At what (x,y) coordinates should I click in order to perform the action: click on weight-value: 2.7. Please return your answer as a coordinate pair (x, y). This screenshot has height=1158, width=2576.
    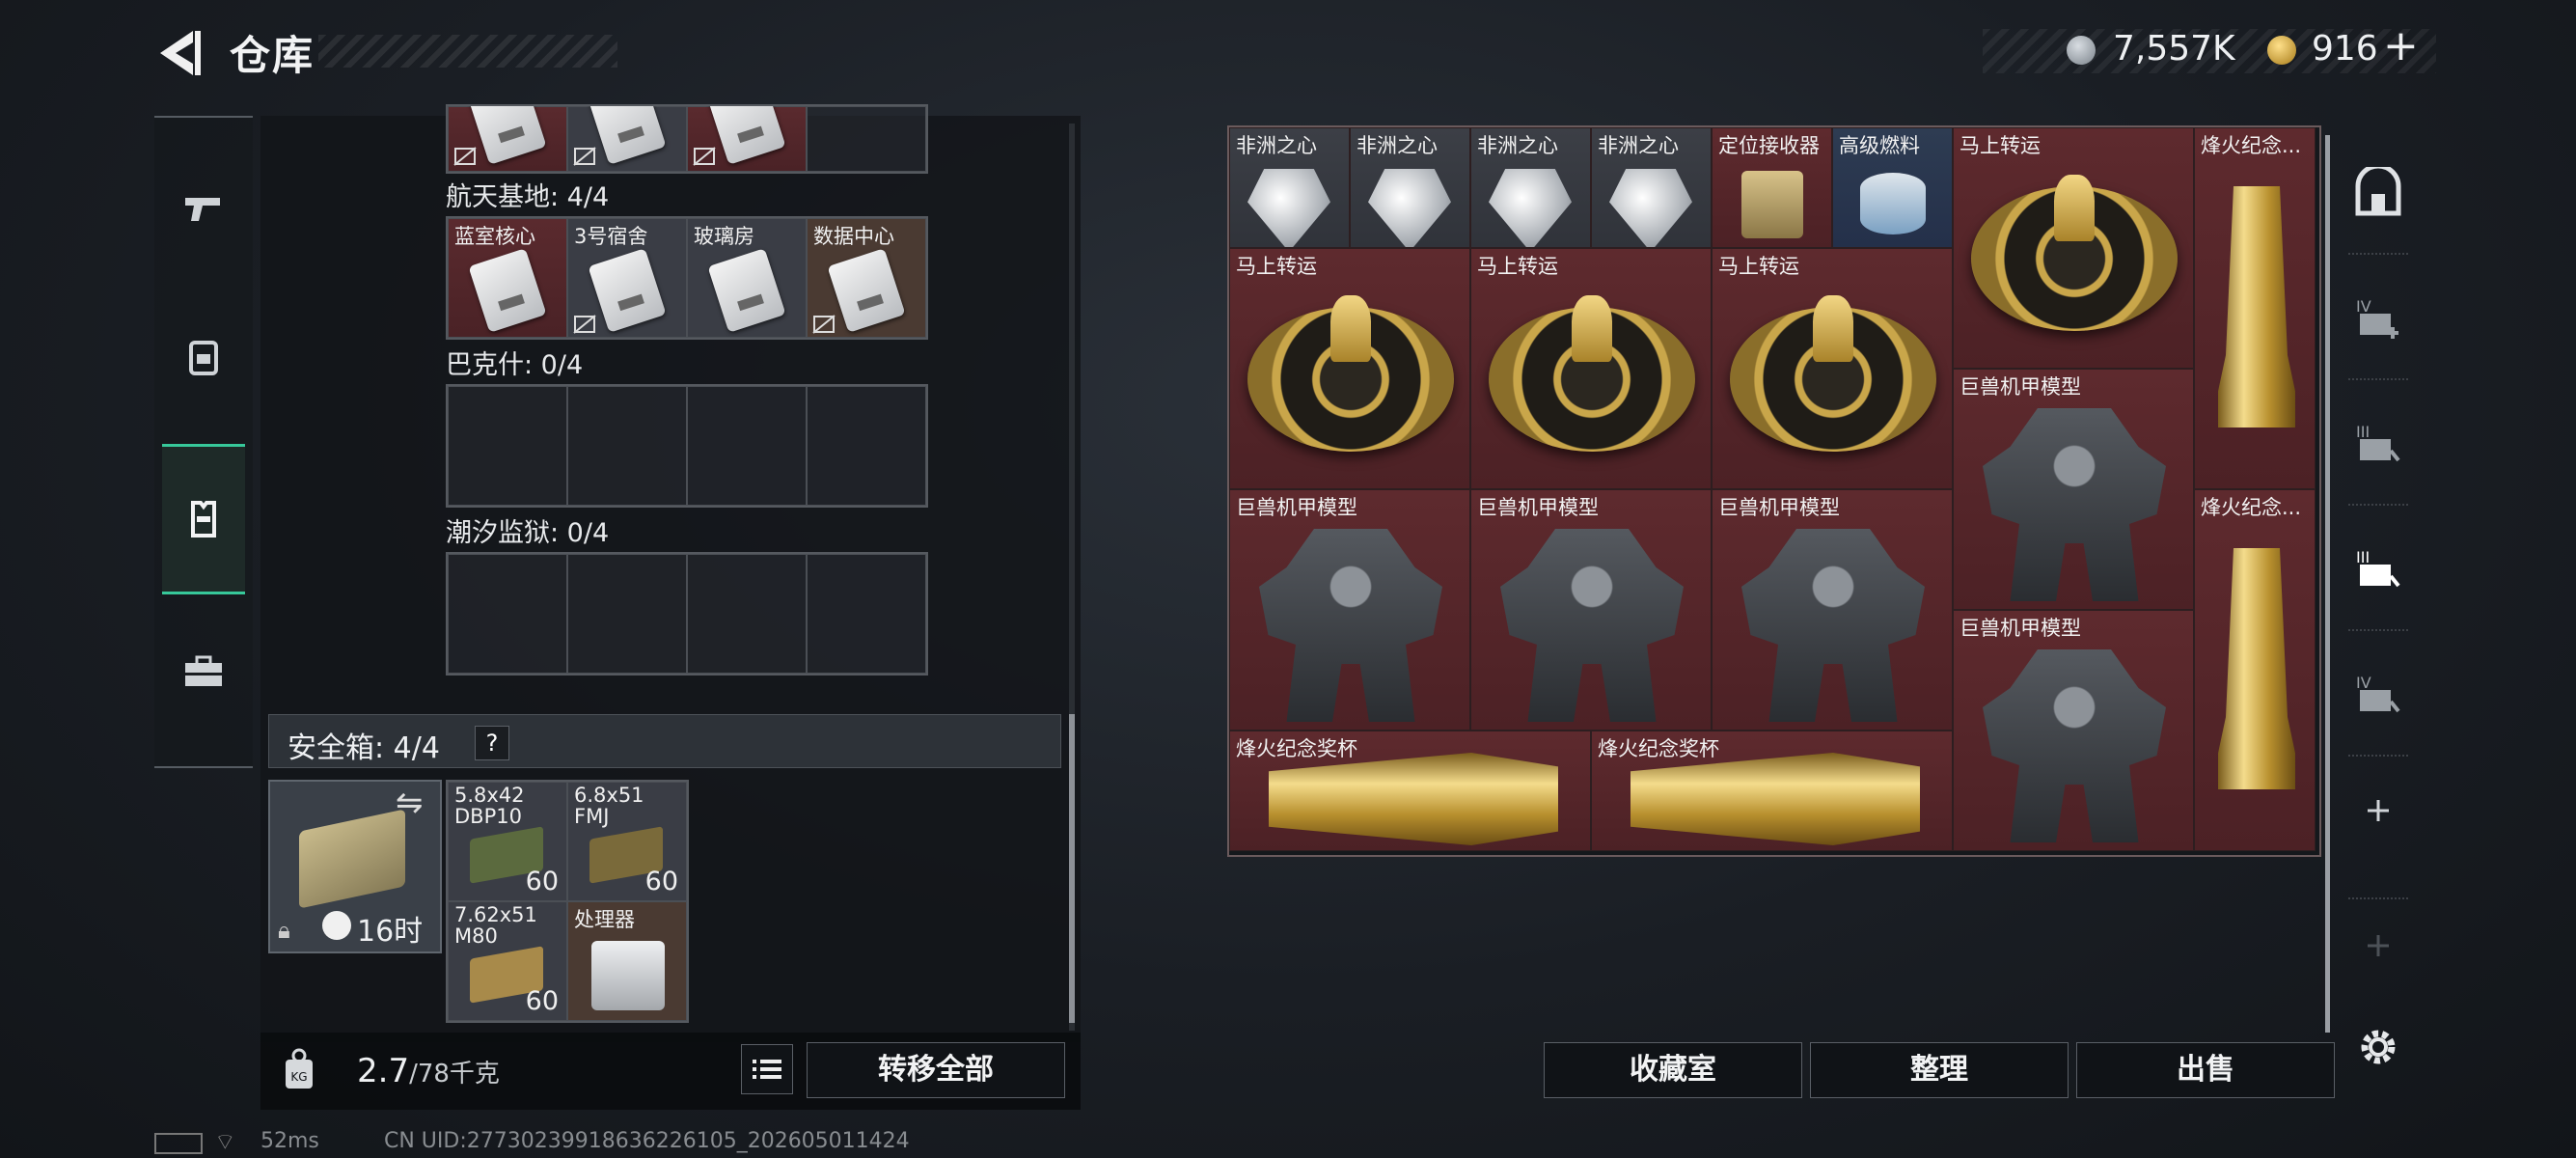
    Looking at the image, I should click on (384, 1071).